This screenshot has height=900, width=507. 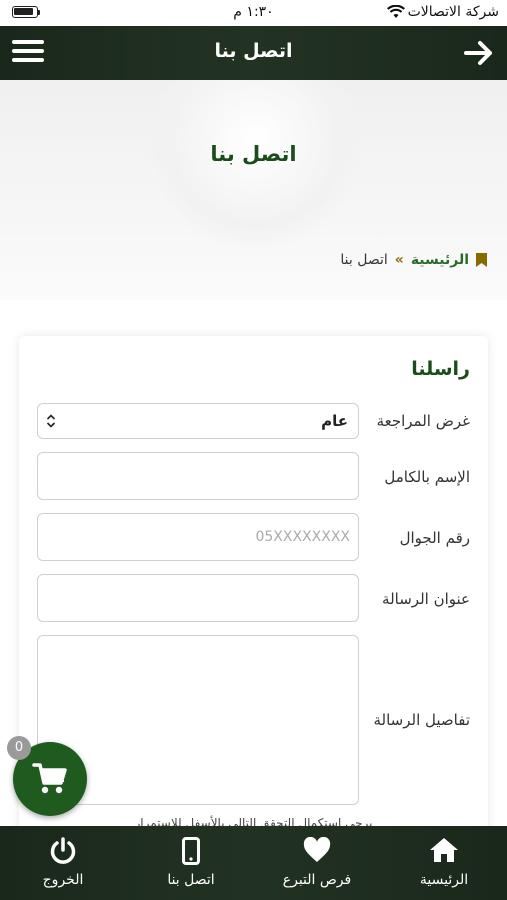 What do you see at coordinates (426, 599) in the screenshot?
I see `subject-label: عنوان الرسالة` at bounding box center [426, 599].